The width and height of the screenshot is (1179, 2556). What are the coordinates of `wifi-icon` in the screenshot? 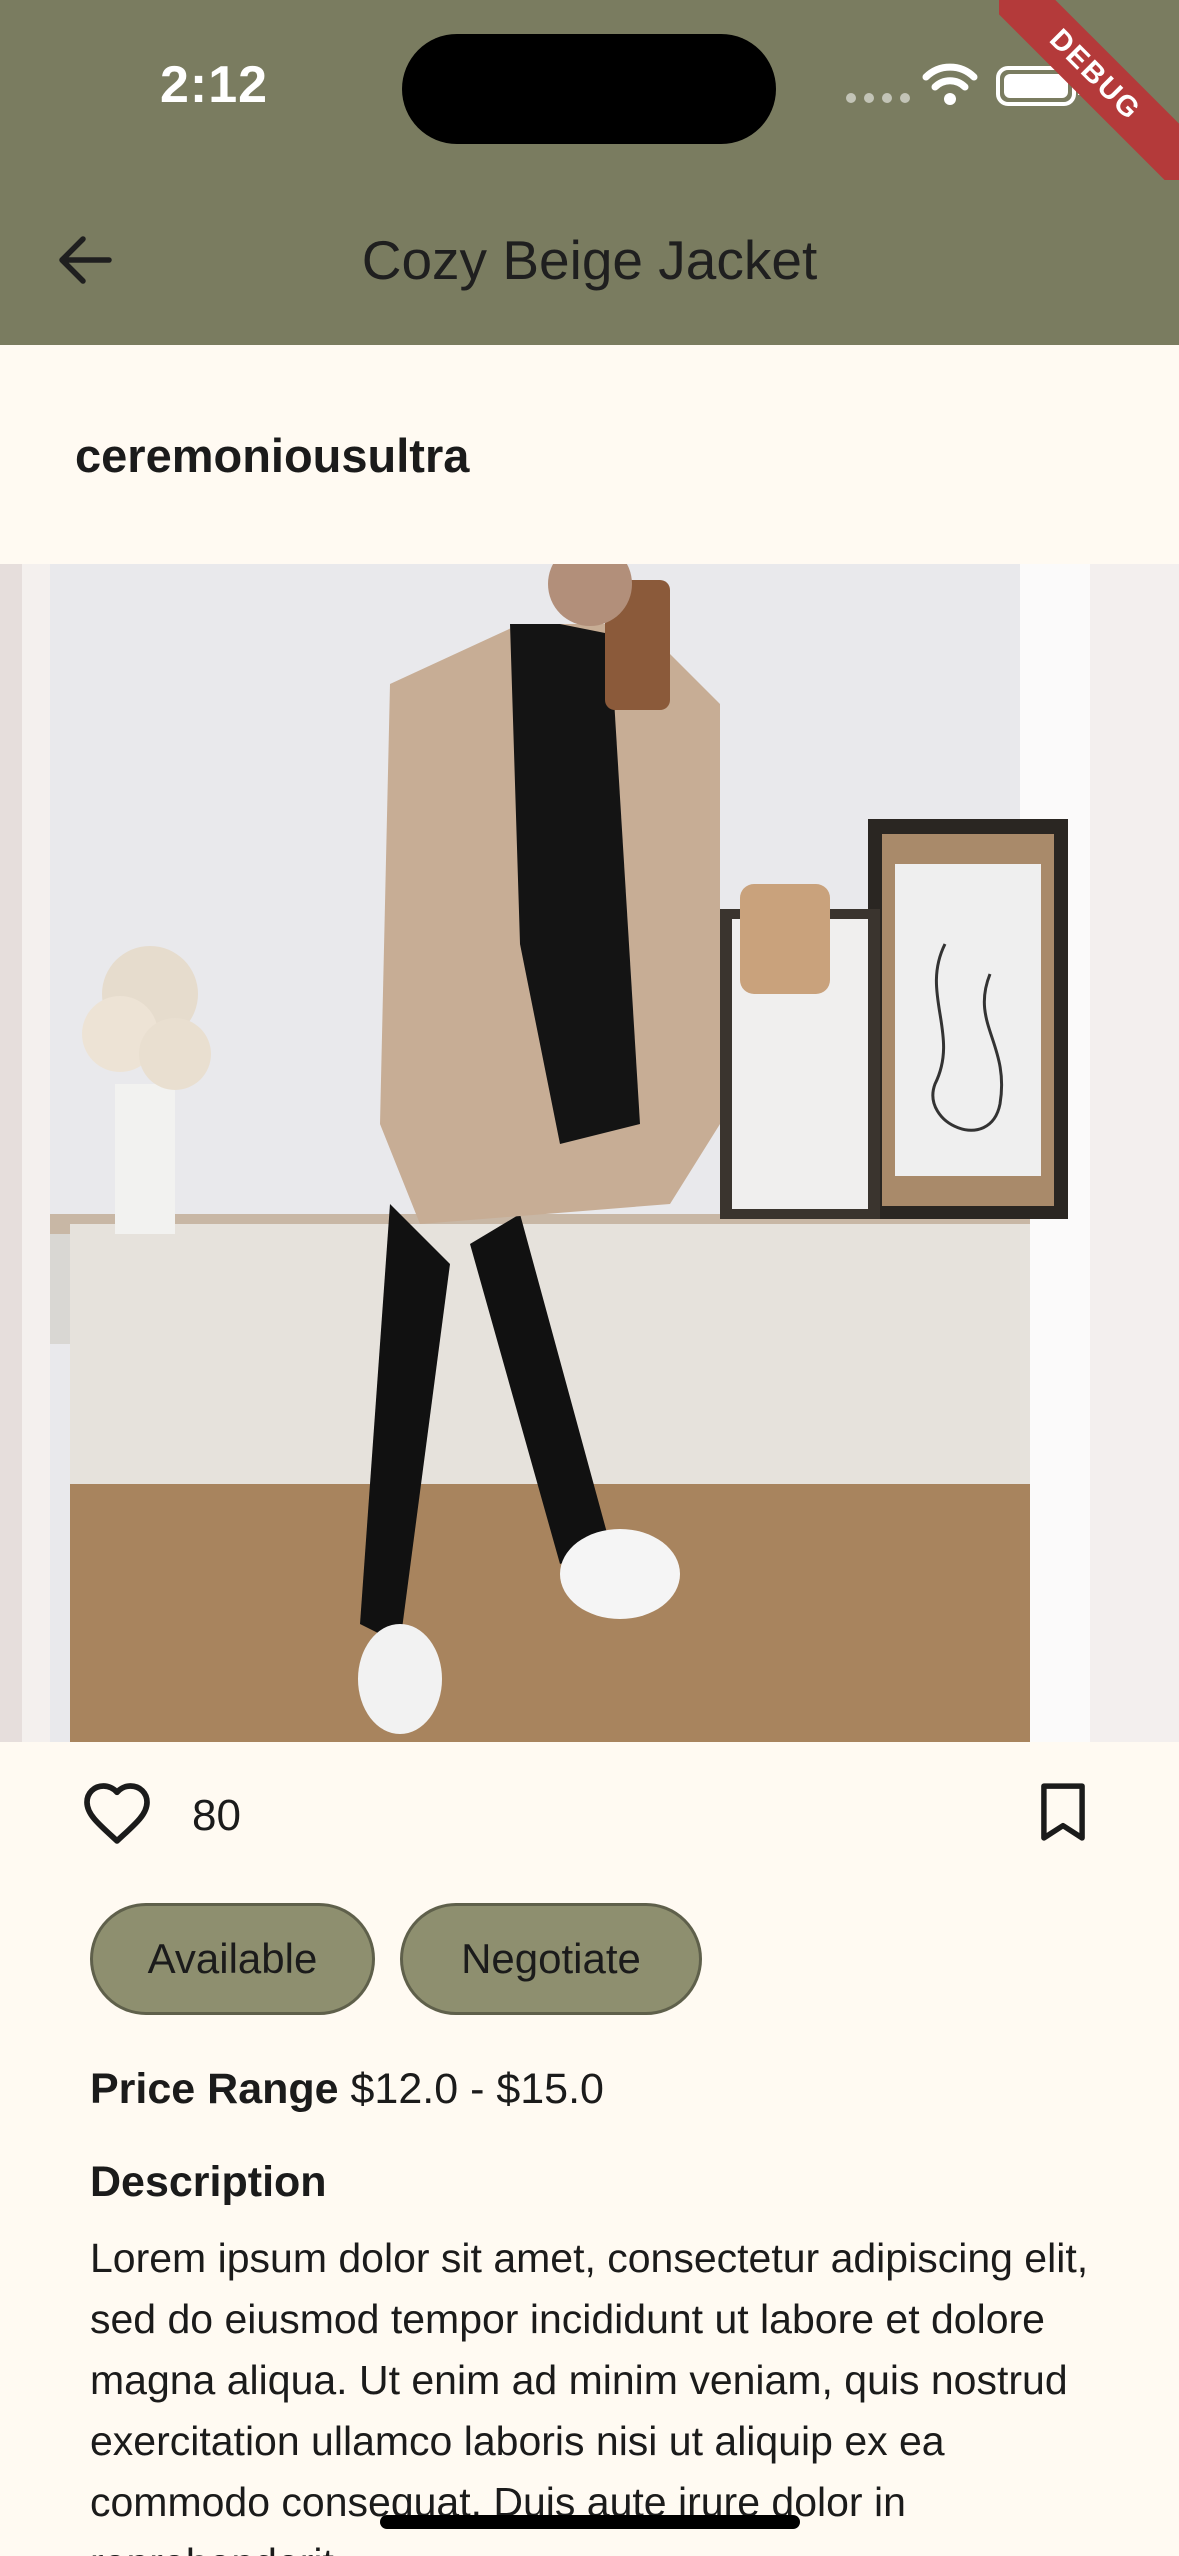 It's located at (950, 86).